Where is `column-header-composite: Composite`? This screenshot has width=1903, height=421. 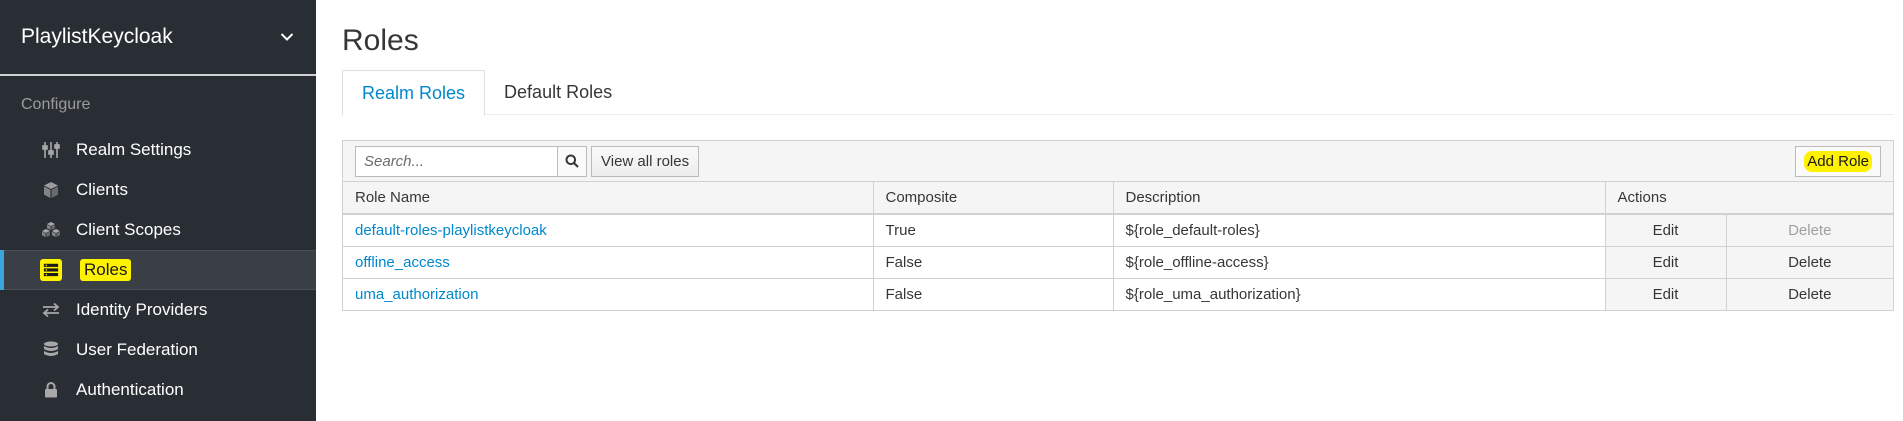
column-header-composite: Composite is located at coordinates (993, 198).